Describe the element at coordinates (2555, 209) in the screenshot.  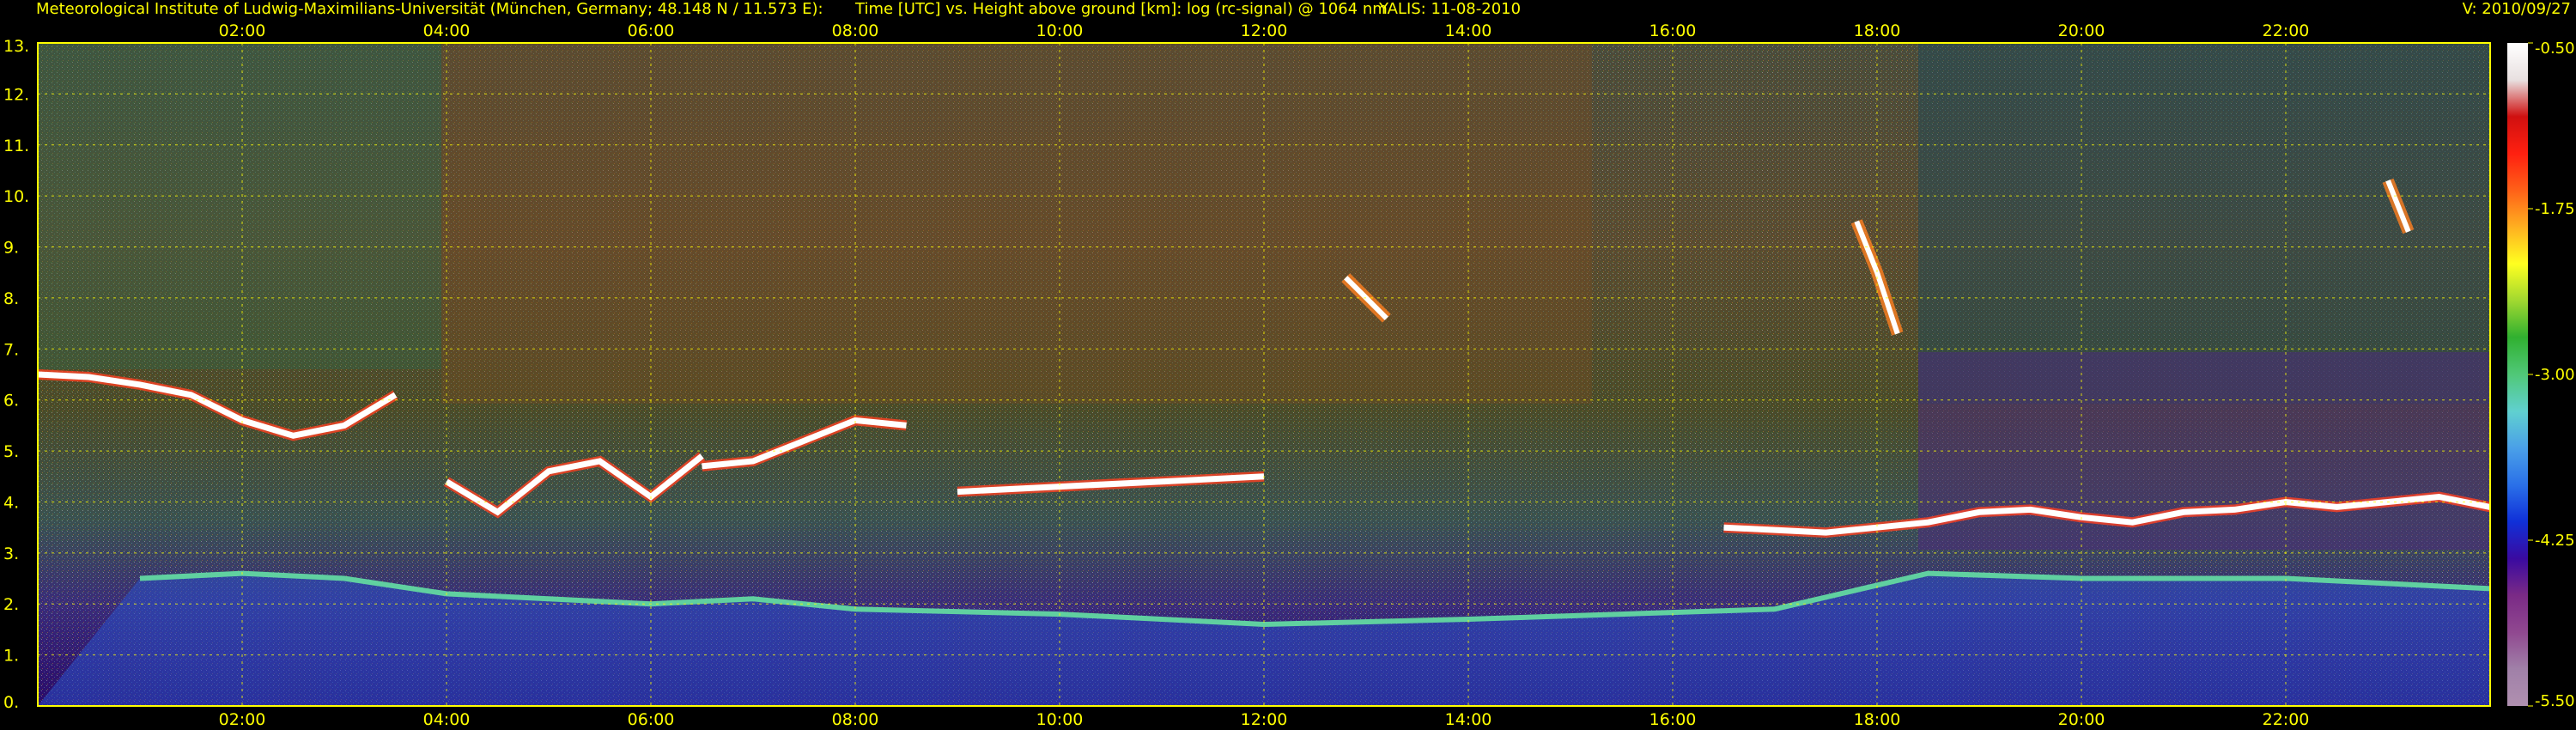
I see `colorbar-tick-label: -1.75` at that location.